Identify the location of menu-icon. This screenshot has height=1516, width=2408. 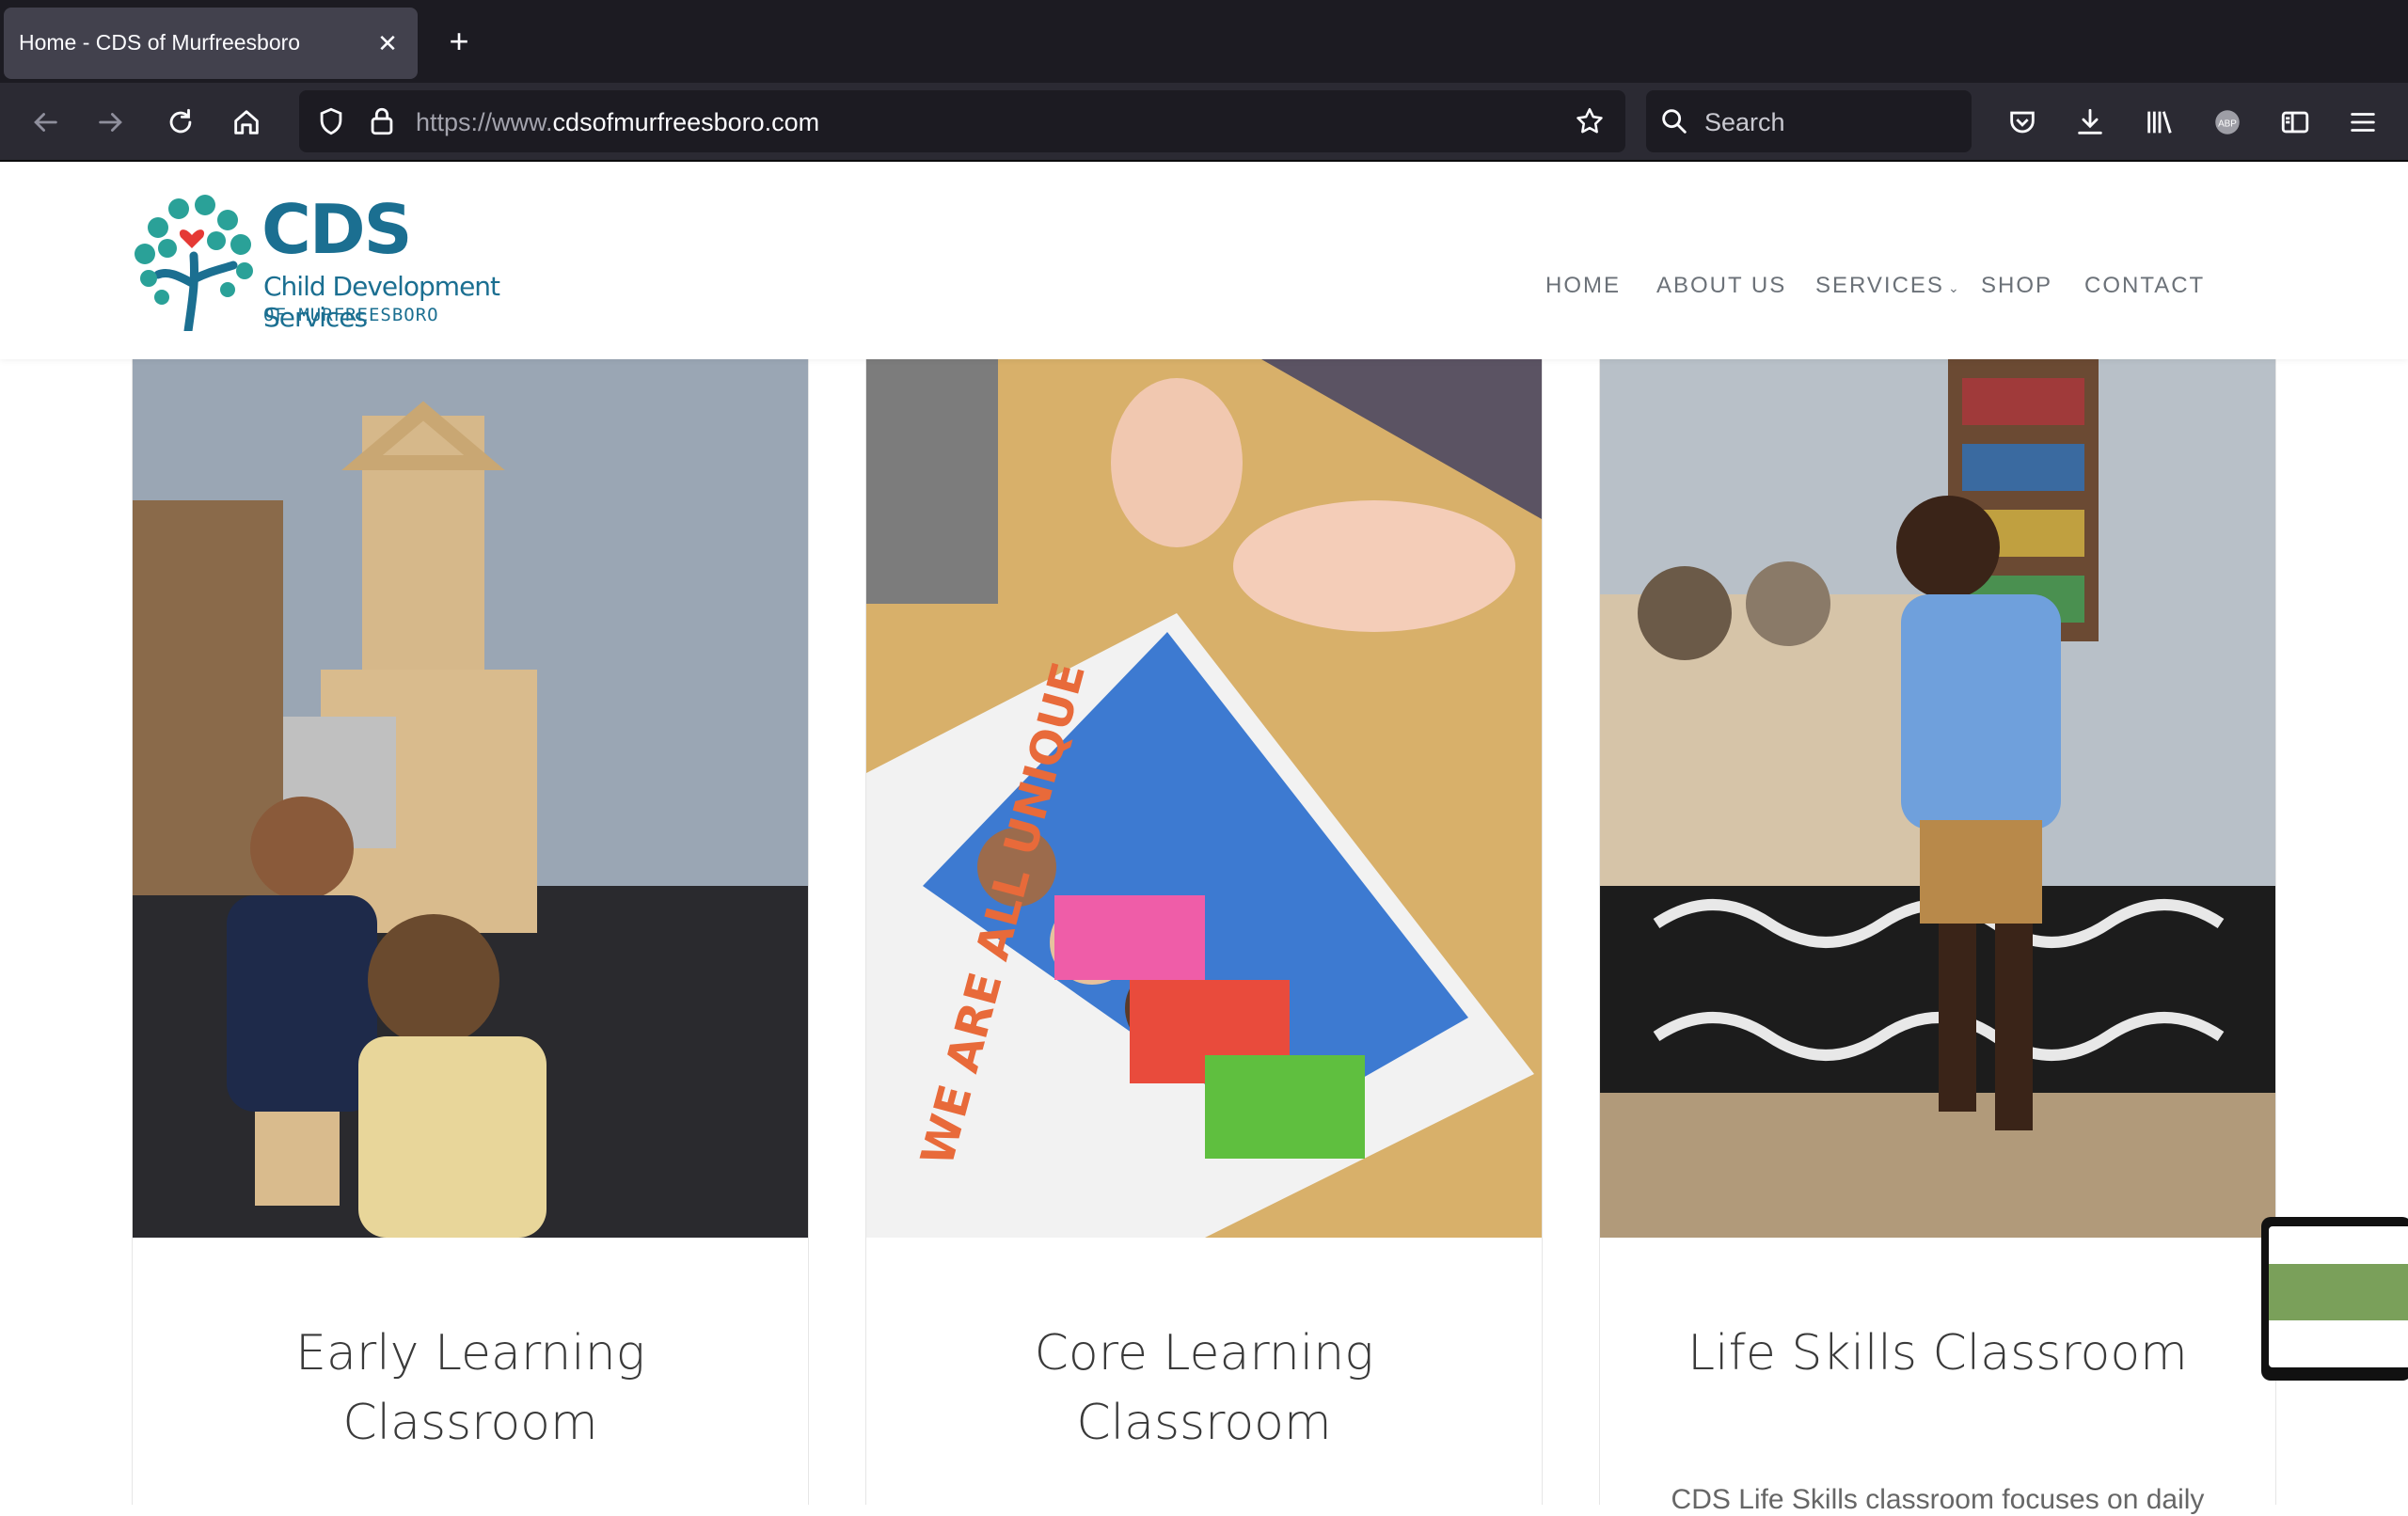
(2363, 122).